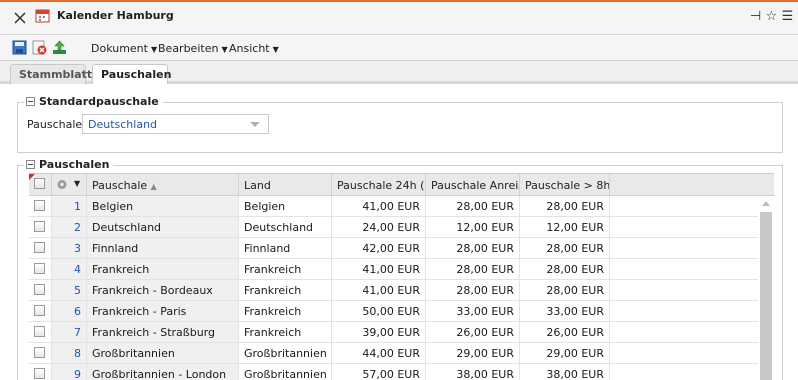  I want to click on row-pauschale-anreise: 38,00 EUR, so click(473, 372).